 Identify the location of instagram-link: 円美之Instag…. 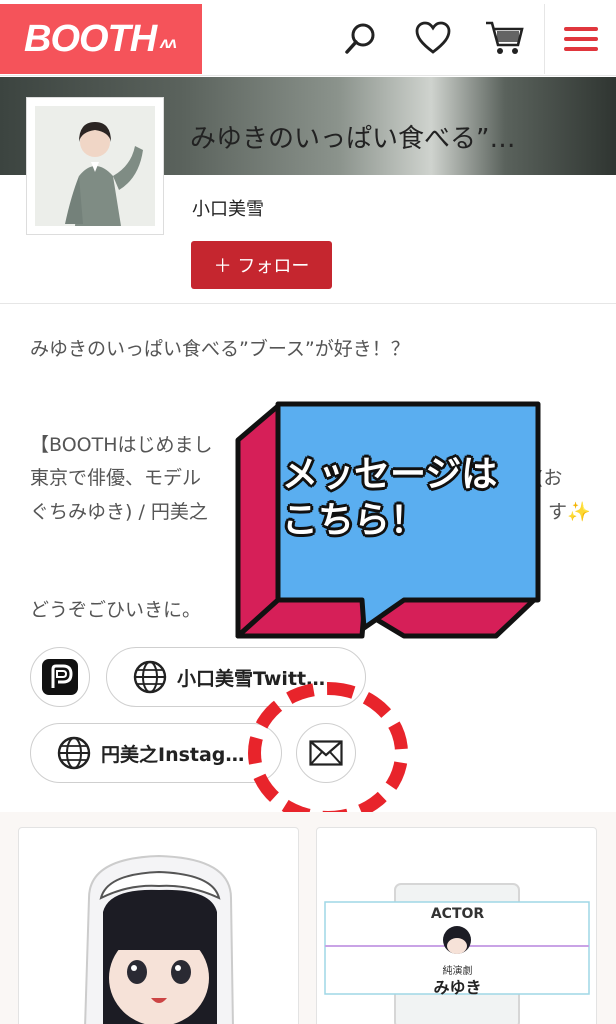
(156, 753).